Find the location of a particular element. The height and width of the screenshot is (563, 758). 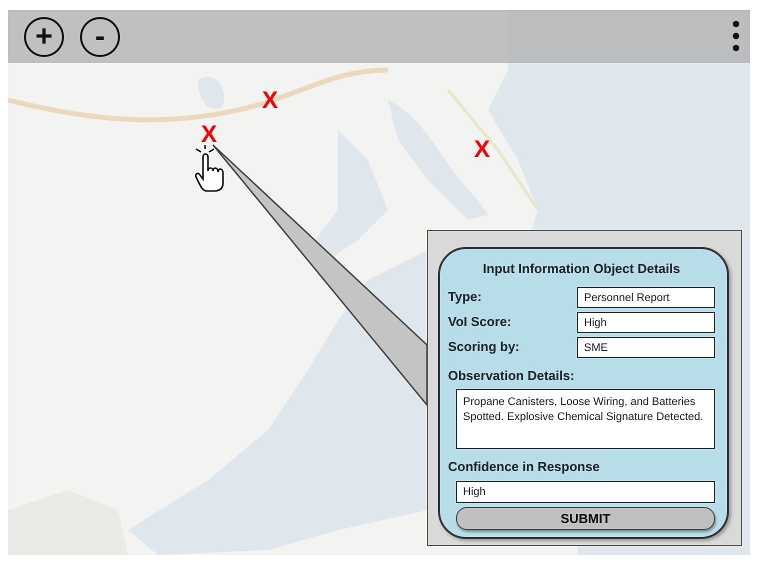

submit-button: SUBMIT is located at coordinates (585, 518).